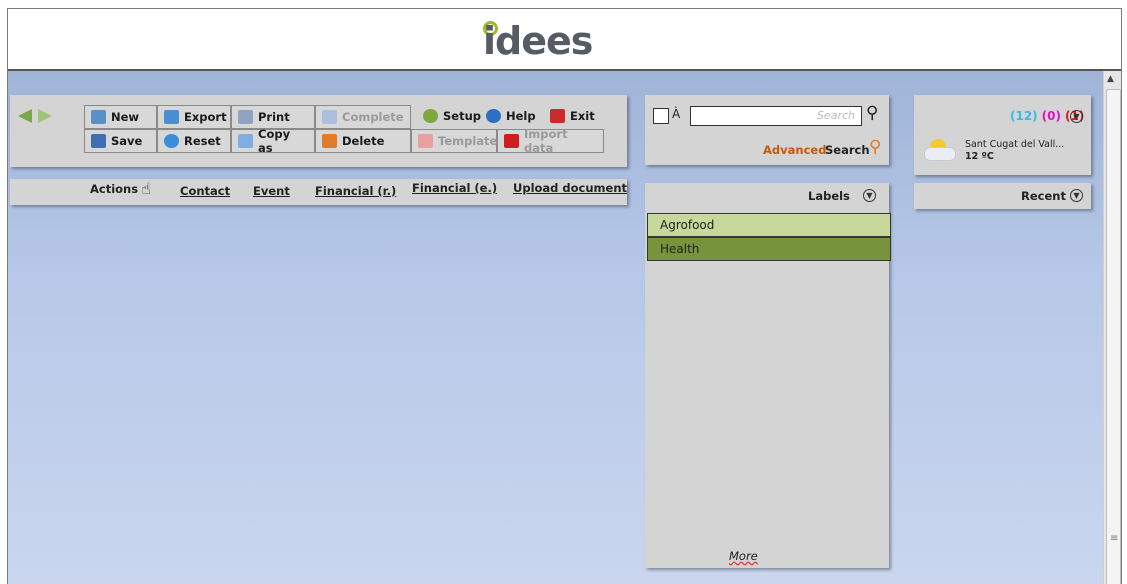 This screenshot has width=1127, height=584. I want to click on help-icon, so click(493, 116).